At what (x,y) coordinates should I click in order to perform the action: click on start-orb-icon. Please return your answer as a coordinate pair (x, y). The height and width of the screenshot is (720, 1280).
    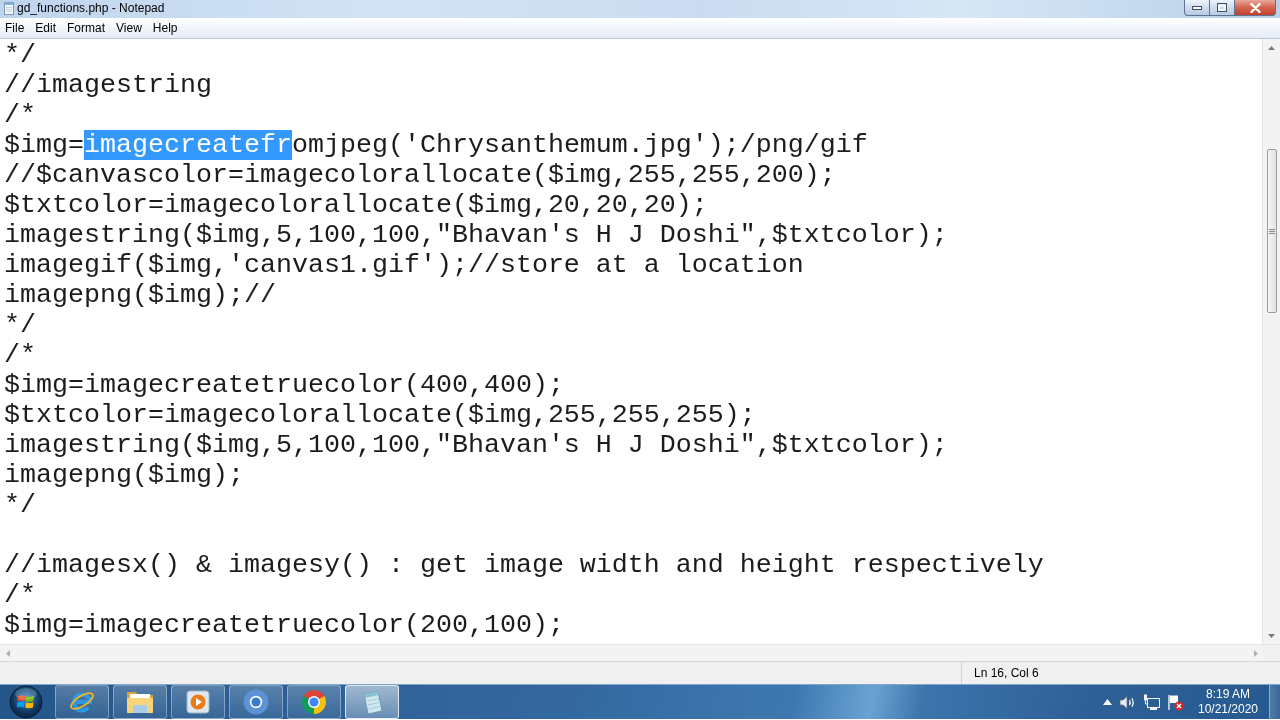
    Looking at the image, I should click on (26, 702).